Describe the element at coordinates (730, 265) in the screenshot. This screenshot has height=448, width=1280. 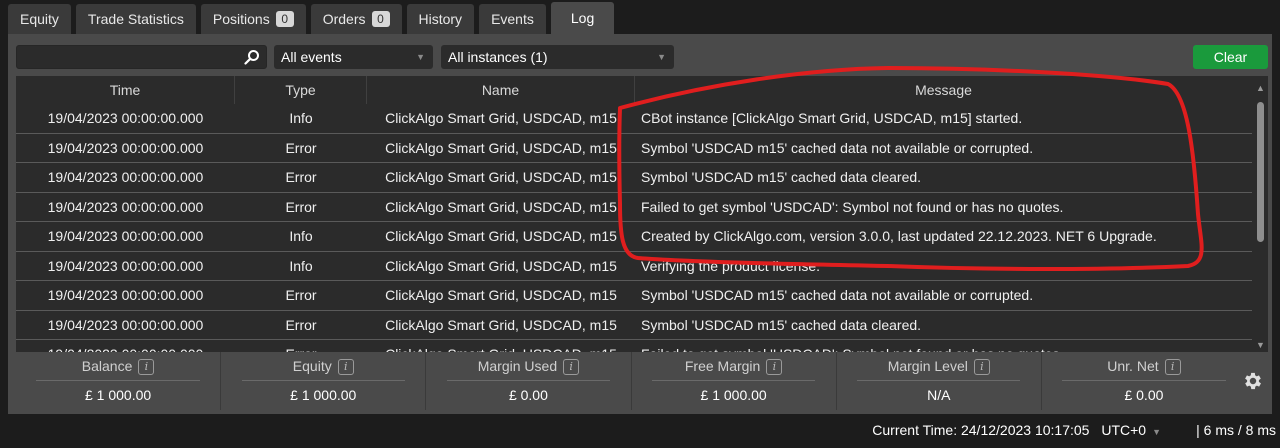
I see `log-message-cell: Verifying the product license.` at that location.